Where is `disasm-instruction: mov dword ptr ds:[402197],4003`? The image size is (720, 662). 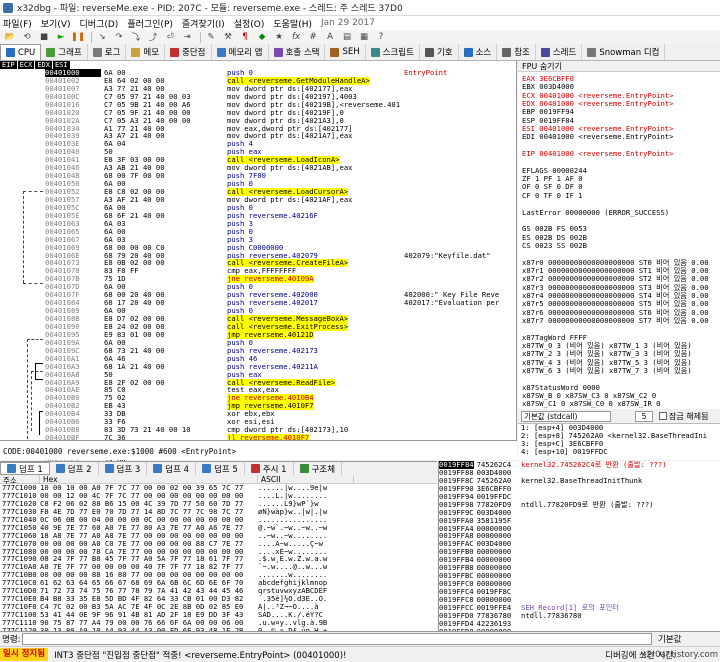
disasm-instruction: mov dword ptr ds:[402197],4003 is located at coordinates (315, 97).